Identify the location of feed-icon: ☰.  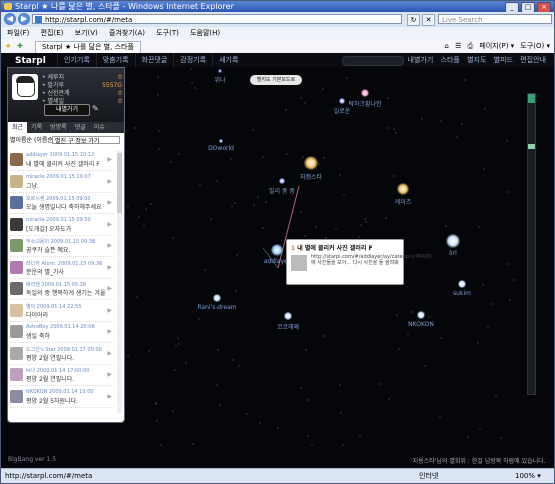
(458, 46).